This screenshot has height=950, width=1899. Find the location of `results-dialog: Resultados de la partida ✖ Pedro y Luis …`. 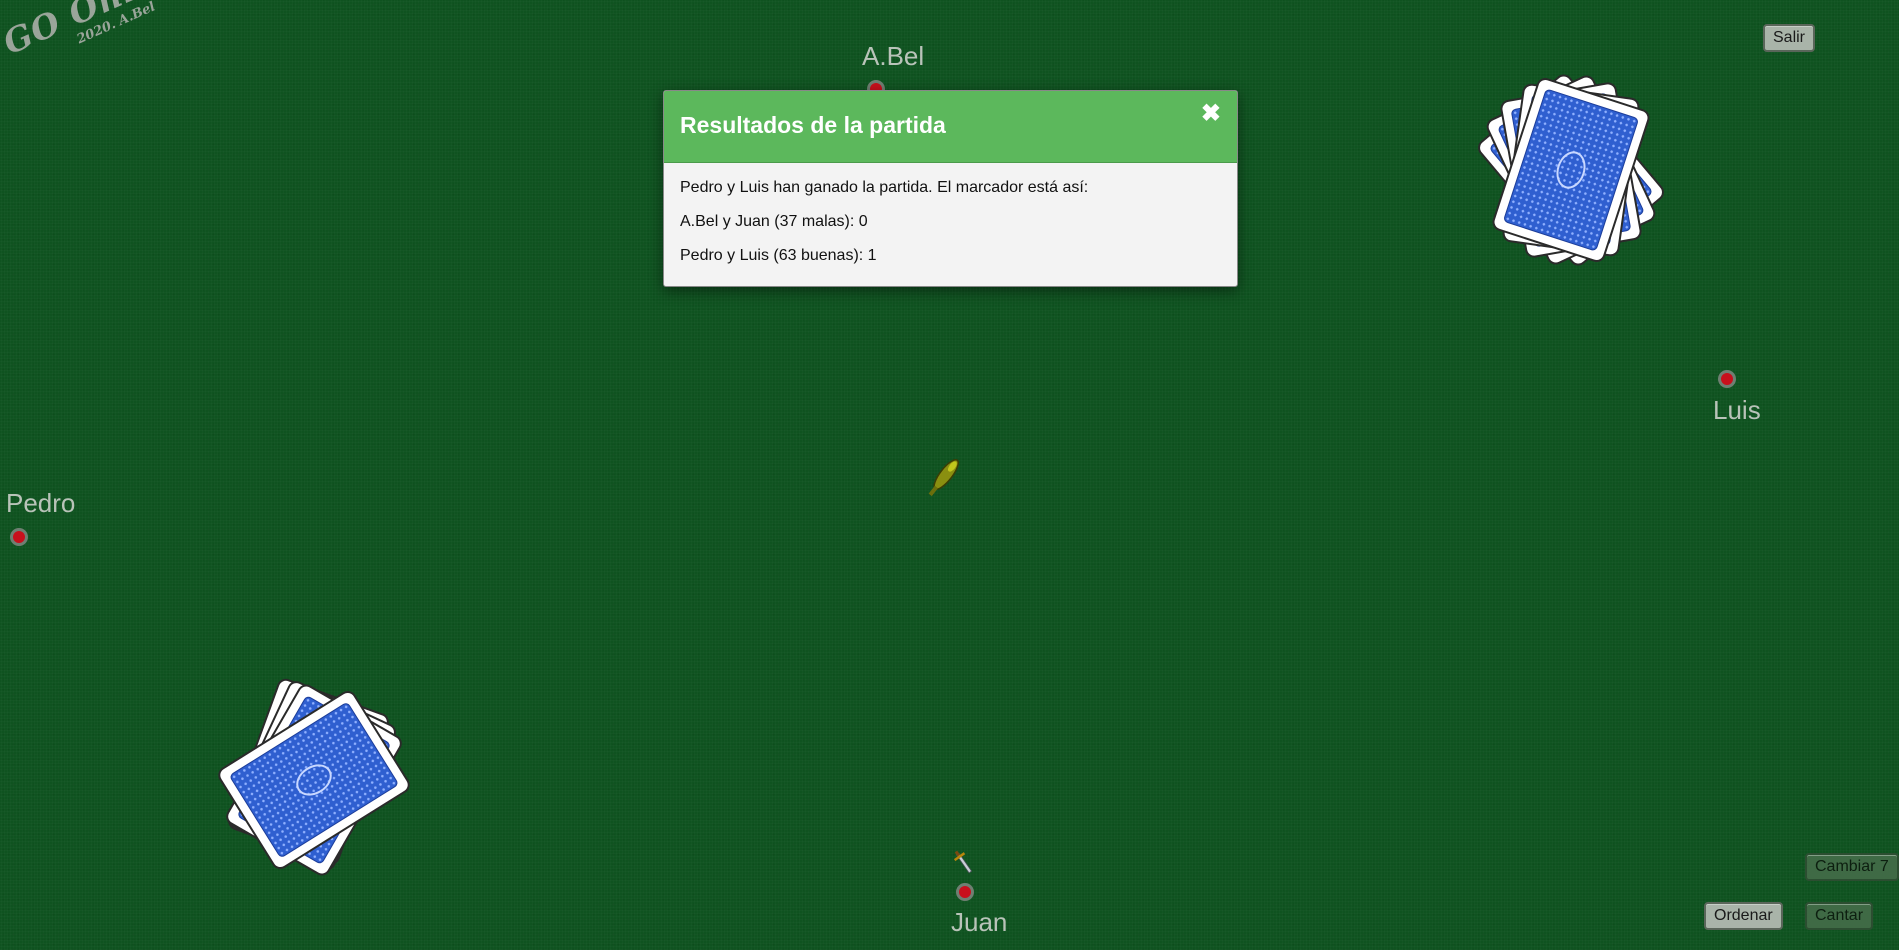

results-dialog: Resultados de la partida ✖ Pedro y Luis … is located at coordinates (950, 188).